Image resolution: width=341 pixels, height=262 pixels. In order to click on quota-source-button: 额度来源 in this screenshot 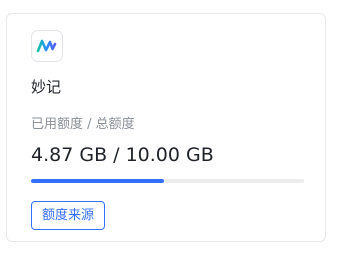, I will do `click(68, 215)`.